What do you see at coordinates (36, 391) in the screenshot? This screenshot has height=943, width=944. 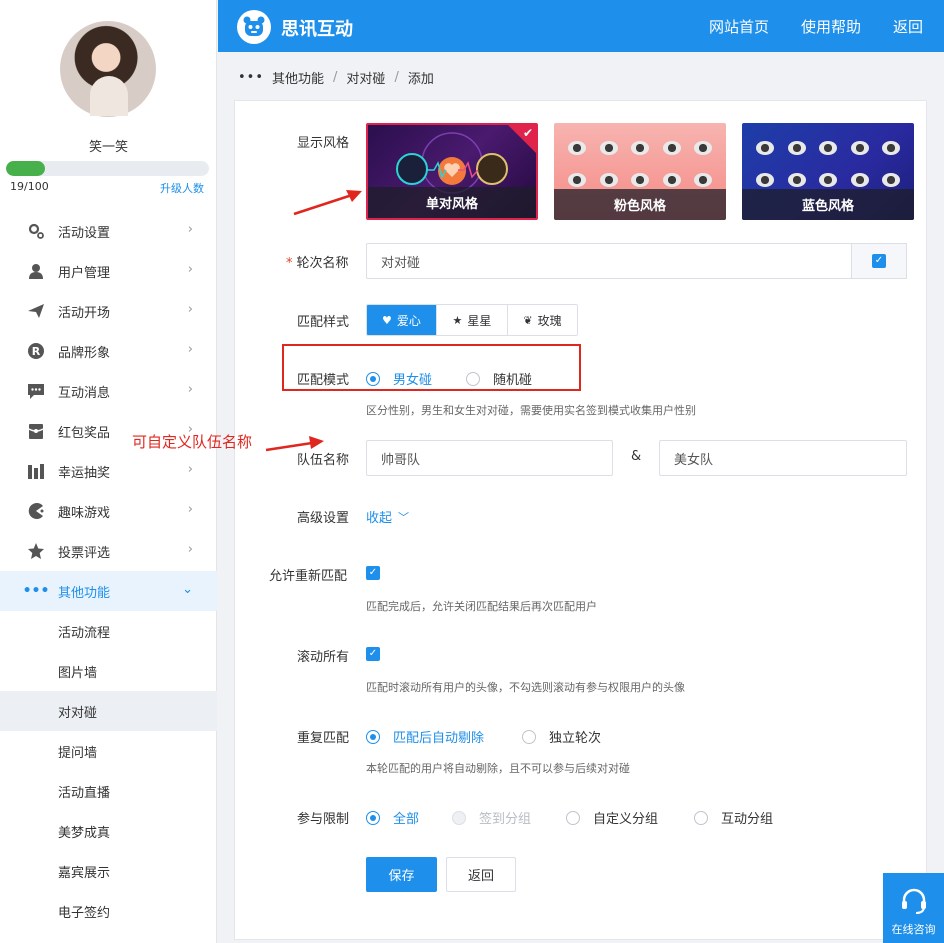 I see `chat-icon` at bounding box center [36, 391].